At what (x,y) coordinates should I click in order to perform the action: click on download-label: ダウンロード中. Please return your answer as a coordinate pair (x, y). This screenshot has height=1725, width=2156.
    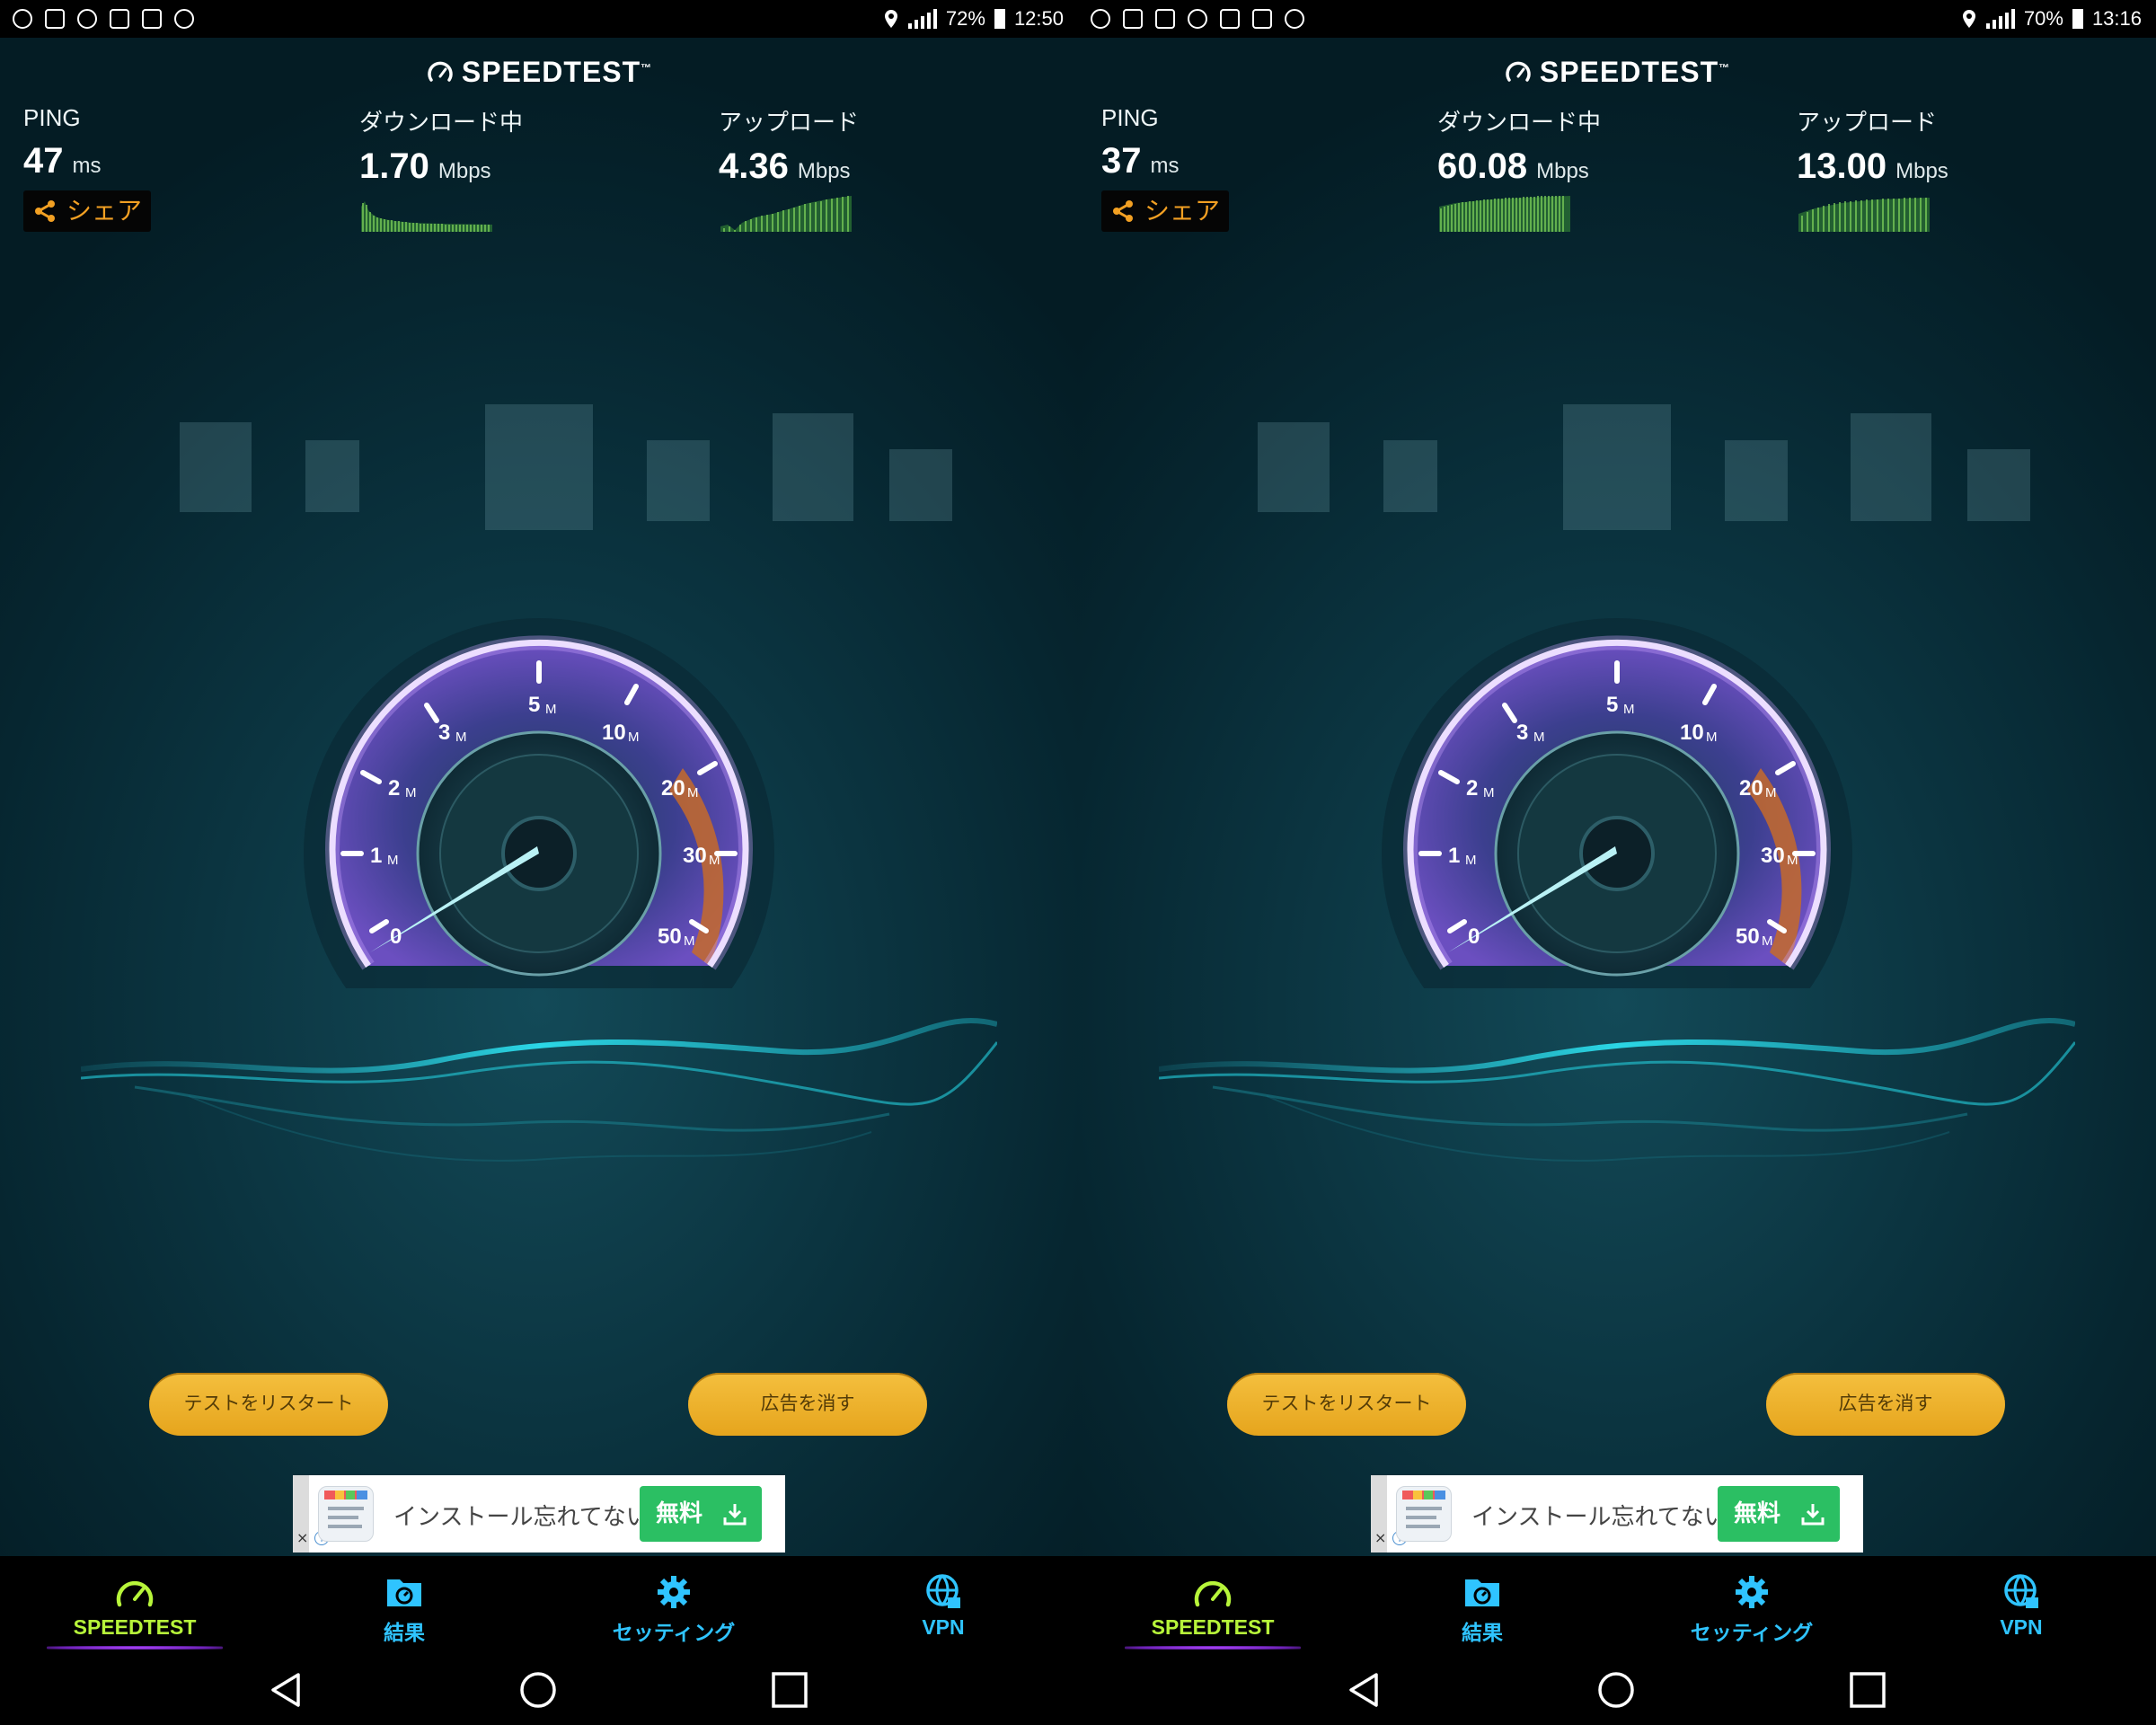
    Looking at the image, I should click on (1519, 123).